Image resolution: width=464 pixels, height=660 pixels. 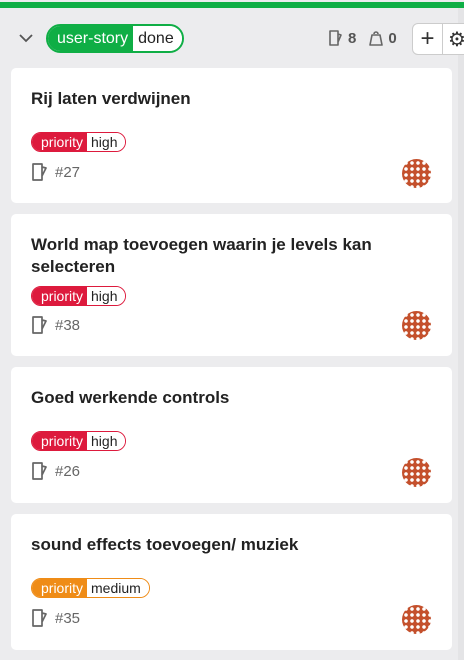 What do you see at coordinates (68, 172) in the screenshot?
I see `issue-number: #27` at bounding box center [68, 172].